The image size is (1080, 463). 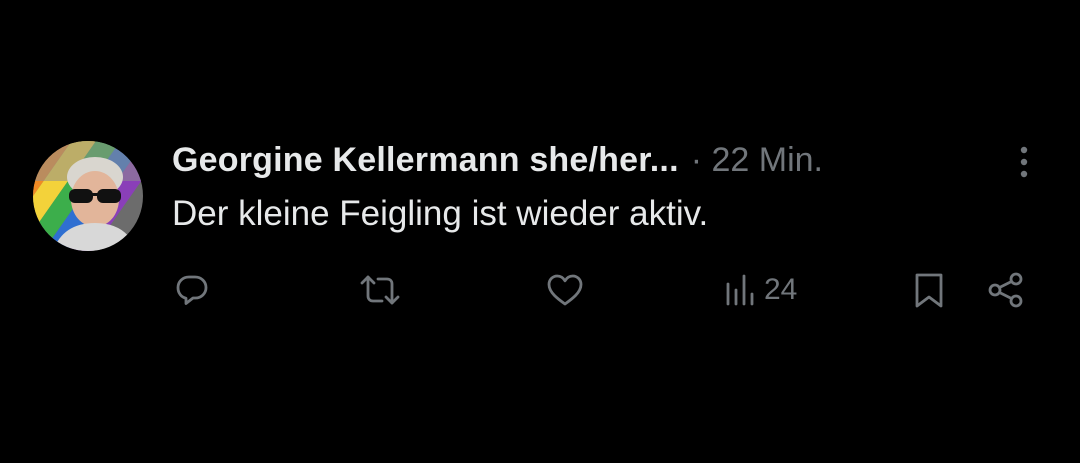 I want to click on like-button, so click(x=565, y=290).